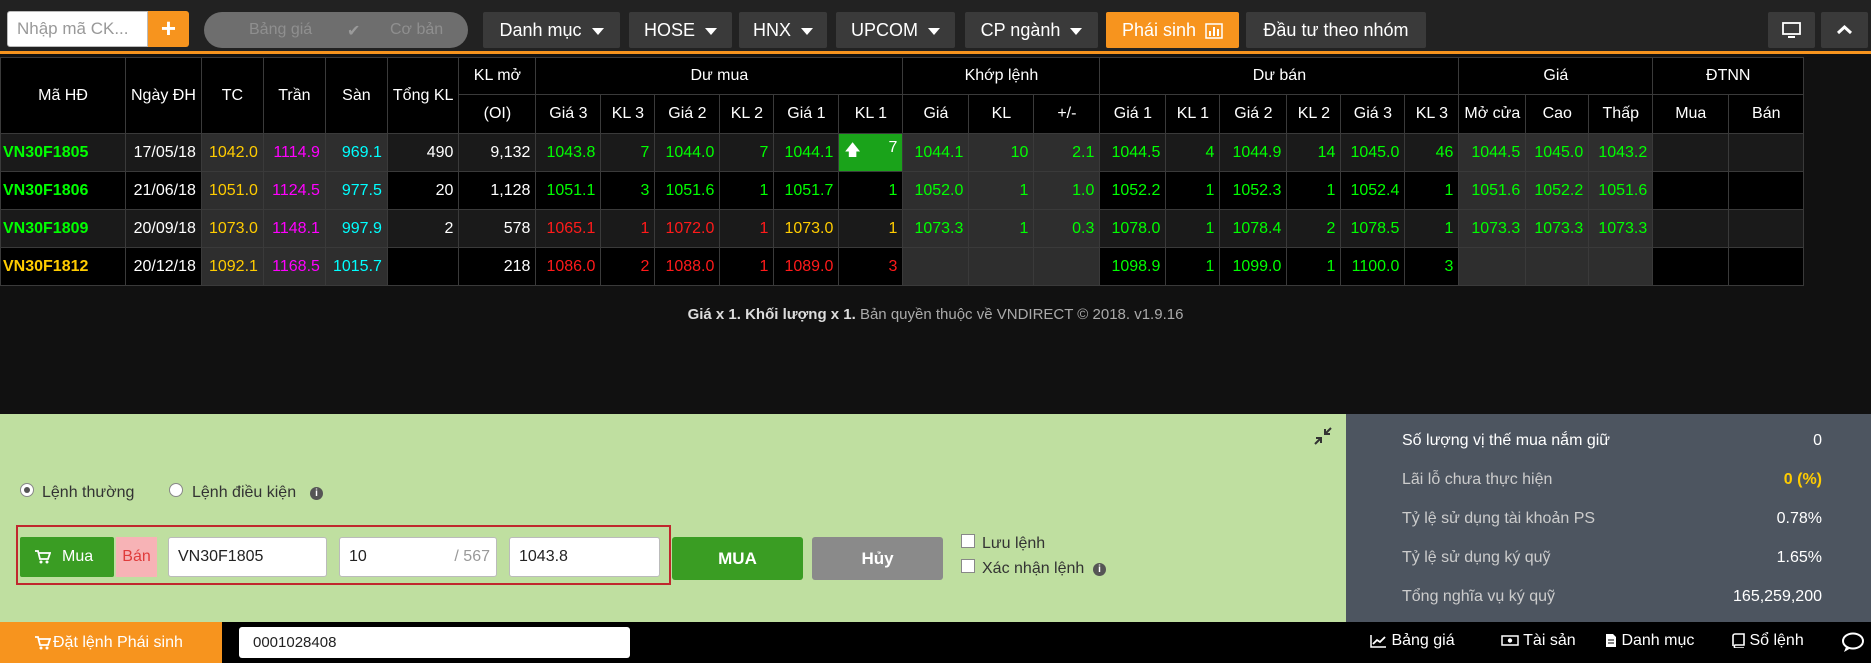  What do you see at coordinates (1373, 190) in the screenshot?
I see `sell-price-3: 1052.4` at bounding box center [1373, 190].